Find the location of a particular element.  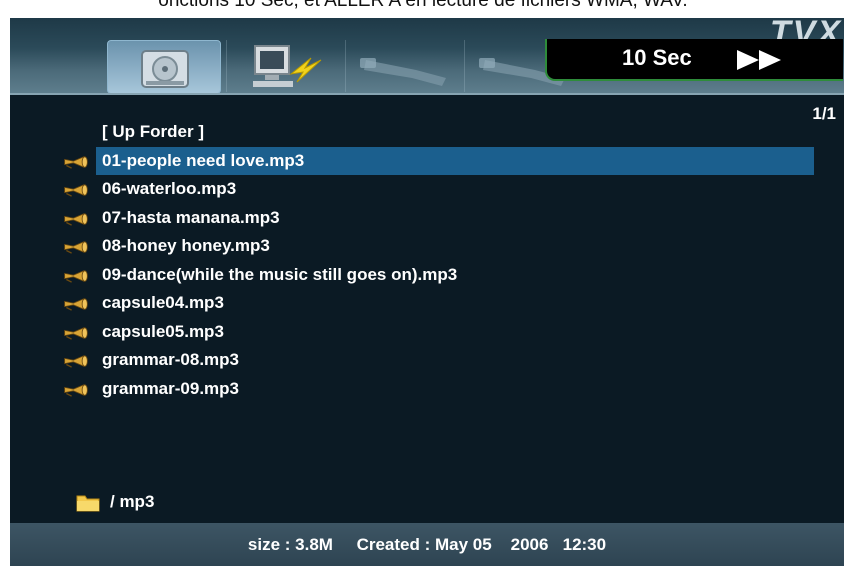

file-name: grammar-08.mp3 is located at coordinates (171, 360).